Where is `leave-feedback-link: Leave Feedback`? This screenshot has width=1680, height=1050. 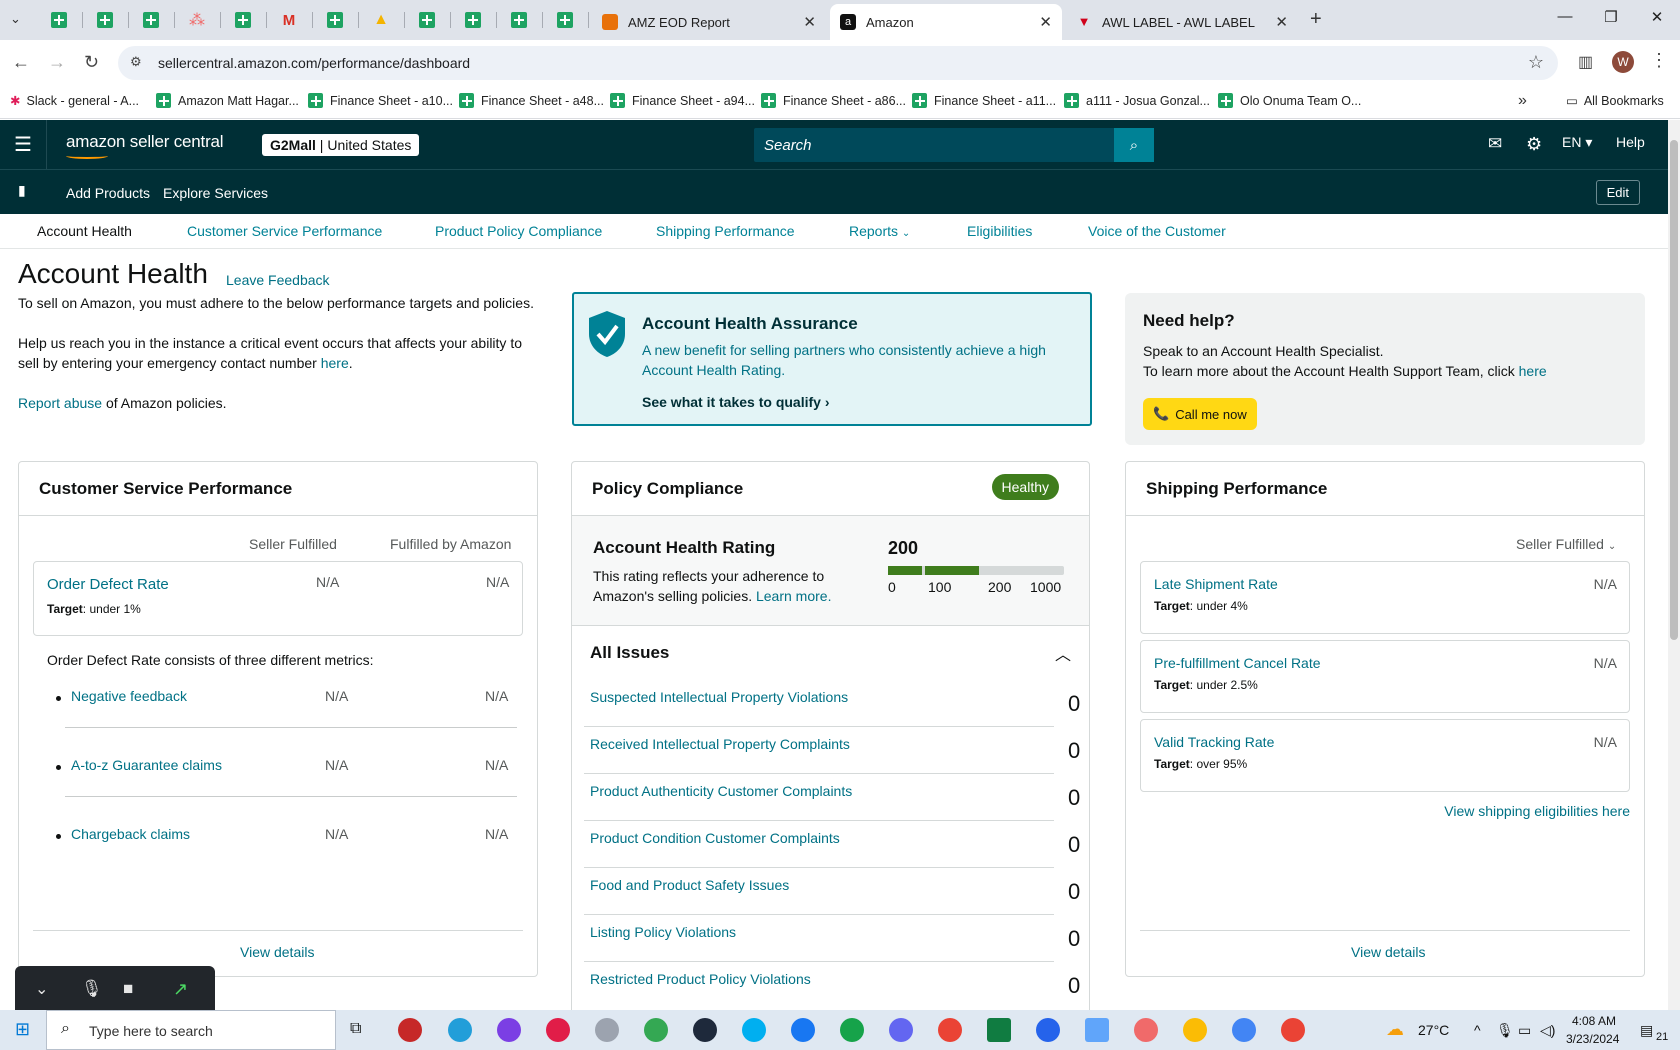 leave-feedback-link: Leave Feedback is located at coordinates (278, 280).